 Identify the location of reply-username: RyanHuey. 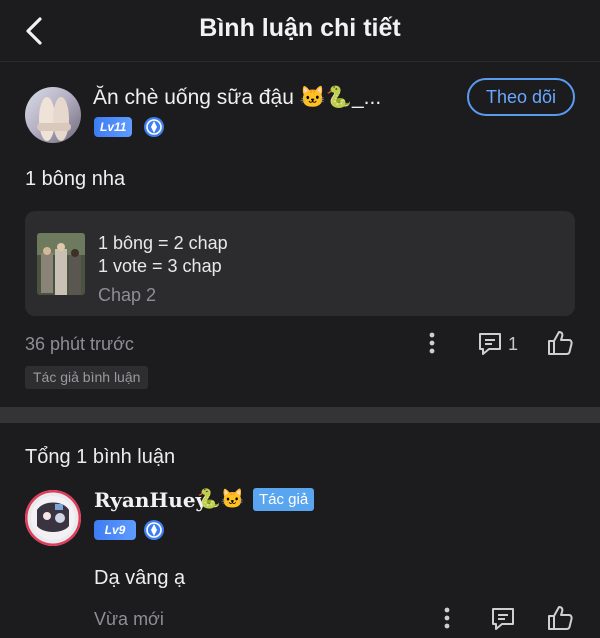
(150, 500).